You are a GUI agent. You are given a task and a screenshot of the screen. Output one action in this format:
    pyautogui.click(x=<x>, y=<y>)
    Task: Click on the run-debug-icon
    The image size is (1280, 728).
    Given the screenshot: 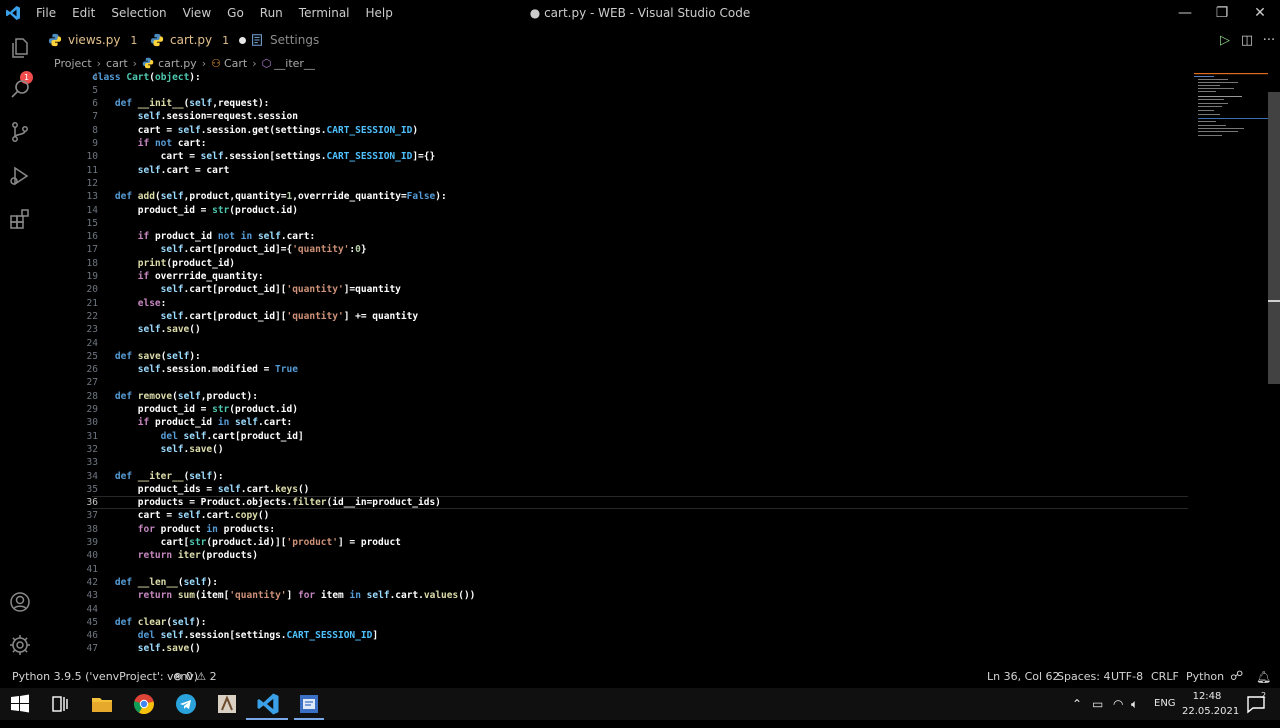 What is the action you would take?
    pyautogui.click(x=20, y=176)
    